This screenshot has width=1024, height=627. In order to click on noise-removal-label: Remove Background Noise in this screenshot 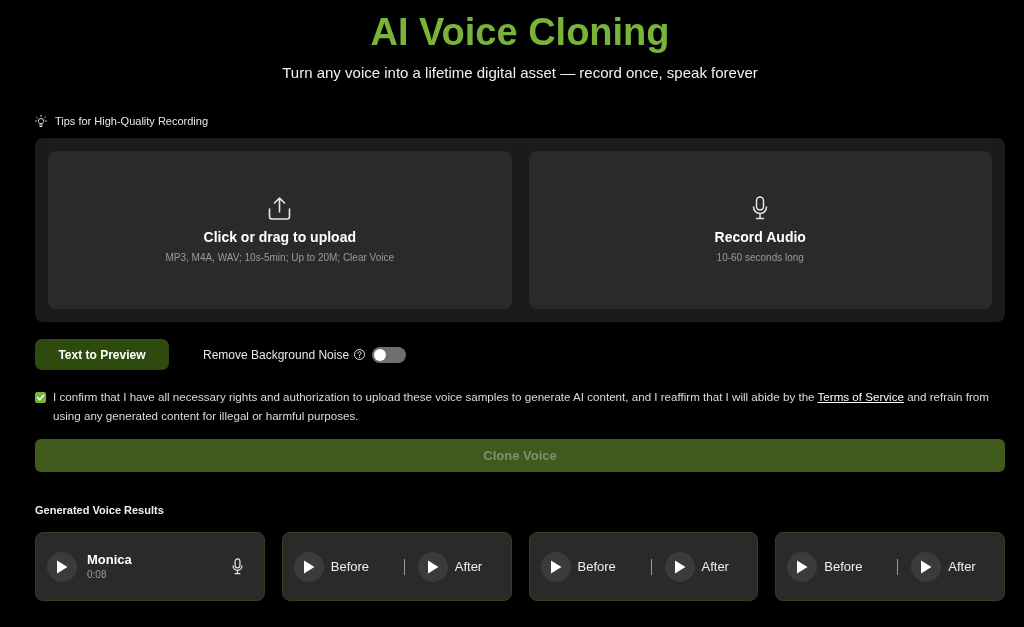, I will do `click(276, 355)`.